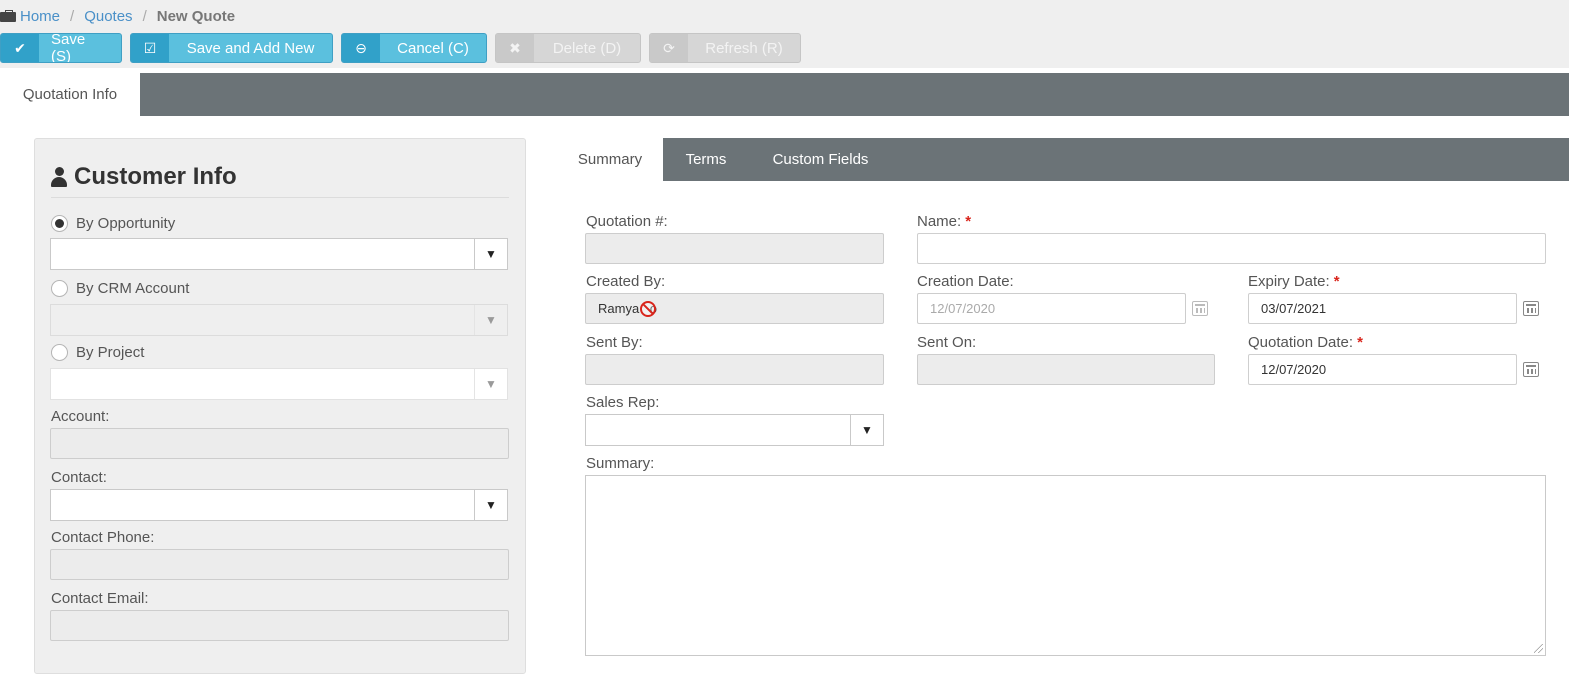 The height and width of the screenshot is (694, 1569). Describe the element at coordinates (40, 16) in the screenshot. I see `breadcrumb-home-link: Home` at that location.